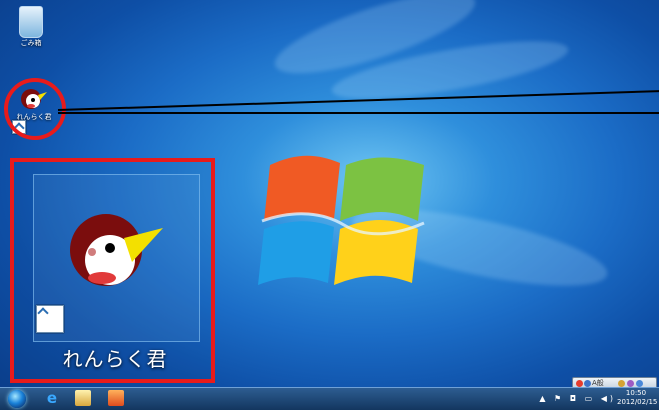 The image size is (659, 410). Describe the element at coordinates (358, 113) in the screenshot. I see `leader-line-lower` at that location.